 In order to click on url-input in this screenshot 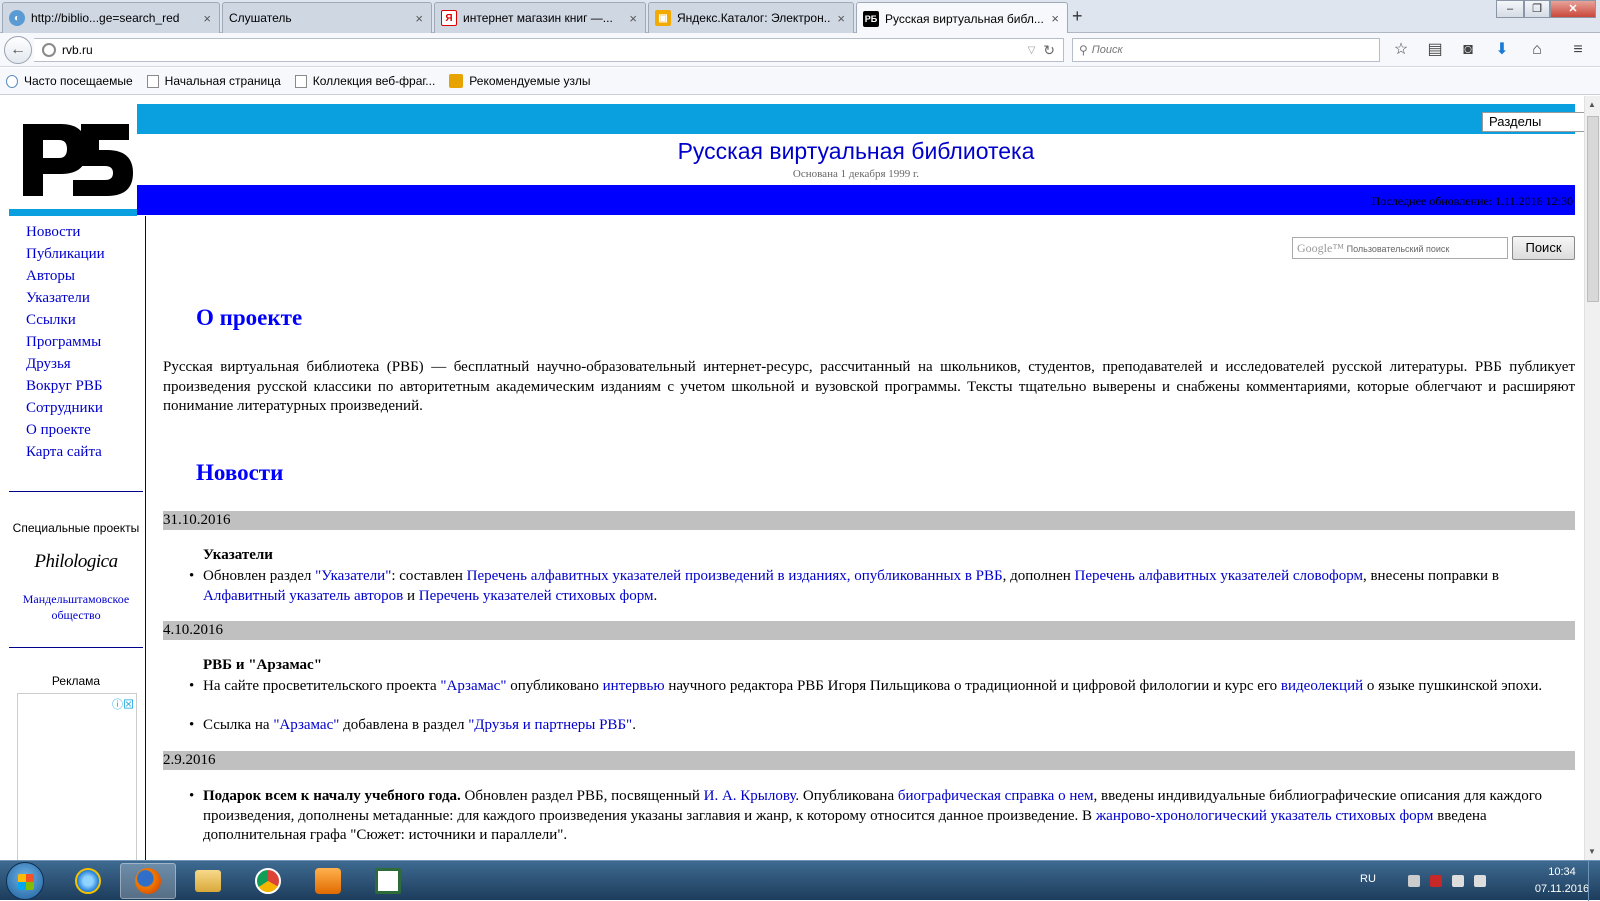, I will do `click(545, 50)`.